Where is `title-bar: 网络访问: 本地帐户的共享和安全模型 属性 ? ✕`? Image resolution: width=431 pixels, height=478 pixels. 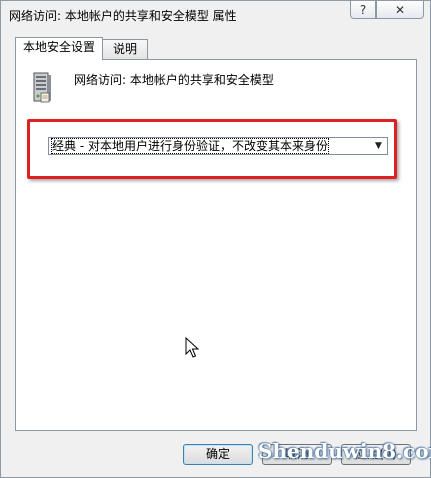 title-bar: 网络访问: 本地帐户的共享和安全模型 属性 ? ✕ is located at coordinates (215, 15).